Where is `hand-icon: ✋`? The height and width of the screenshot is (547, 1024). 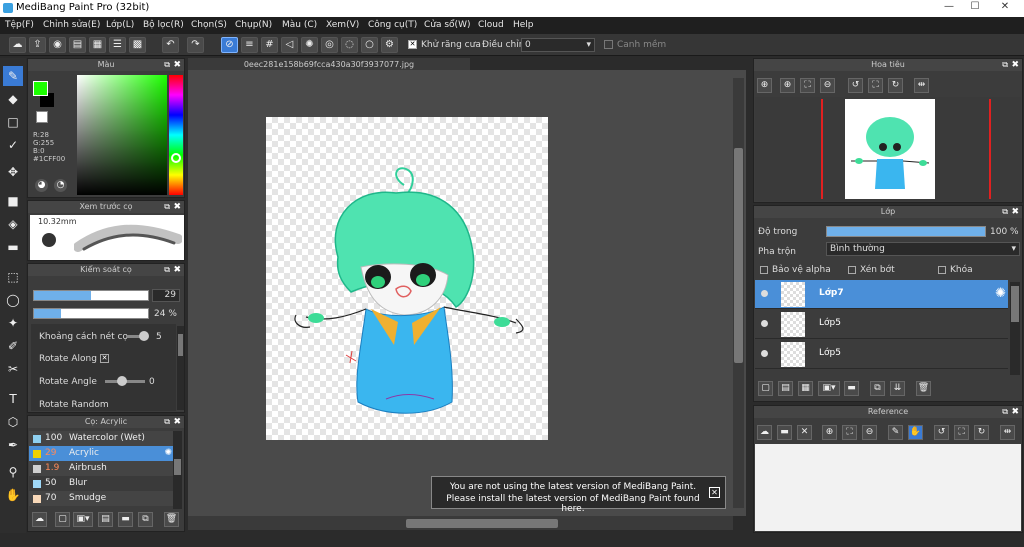 hand-icon: ✋ is located at coordinates (915, 432).